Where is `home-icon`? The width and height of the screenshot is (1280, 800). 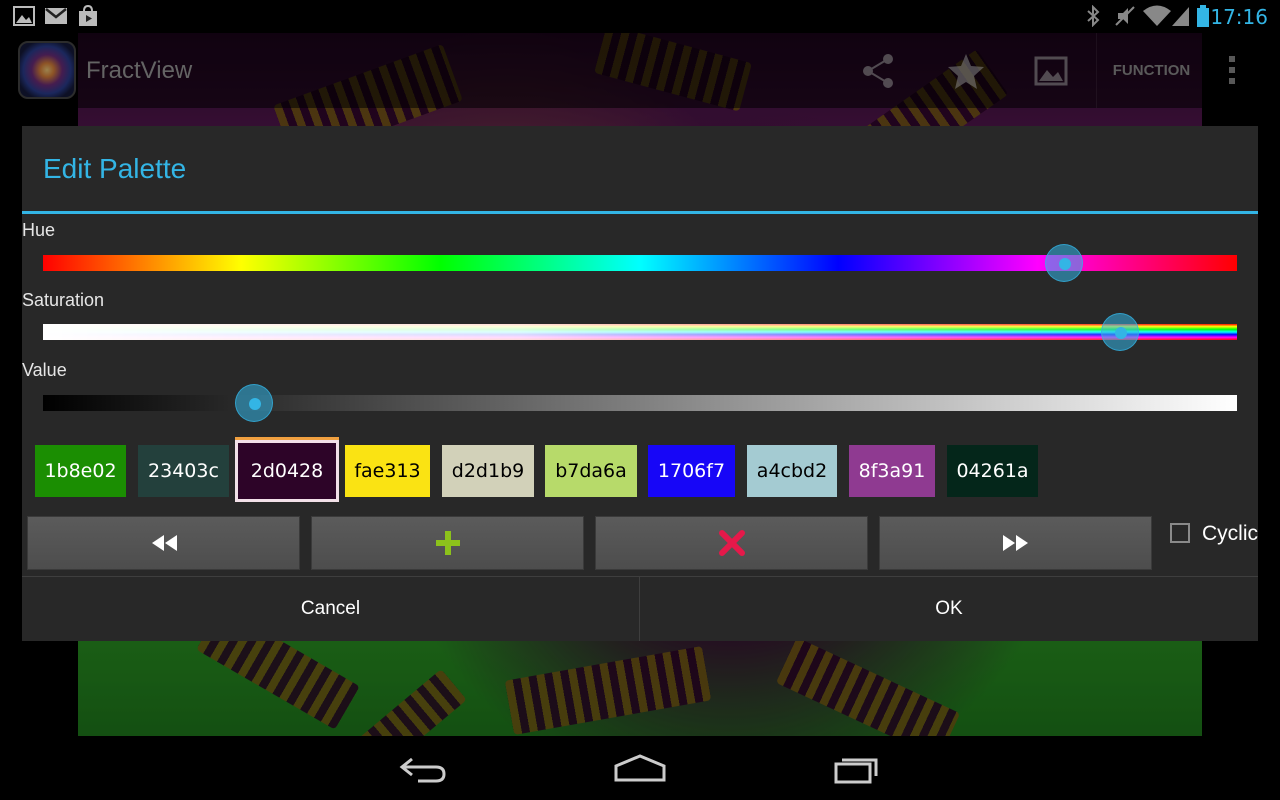
home-icon is located at coordinates (640, 769).